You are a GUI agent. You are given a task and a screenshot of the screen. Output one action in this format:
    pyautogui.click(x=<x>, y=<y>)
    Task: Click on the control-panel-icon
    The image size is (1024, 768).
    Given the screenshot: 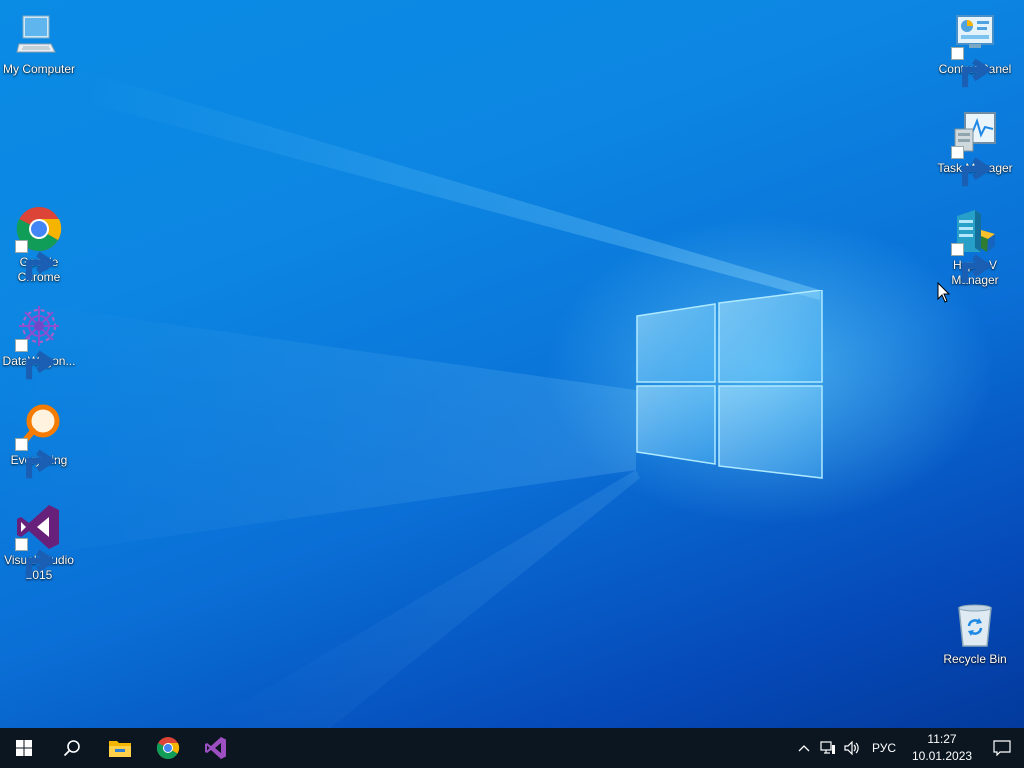 What is the action you would take?
    pyautogui.click(x=975, y=50)
    